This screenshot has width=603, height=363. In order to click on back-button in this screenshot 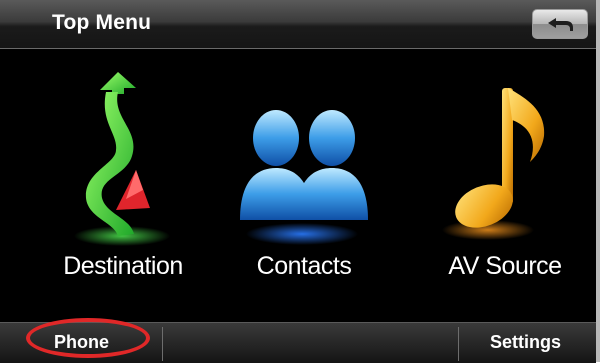, I will do `click(560, 24)`.